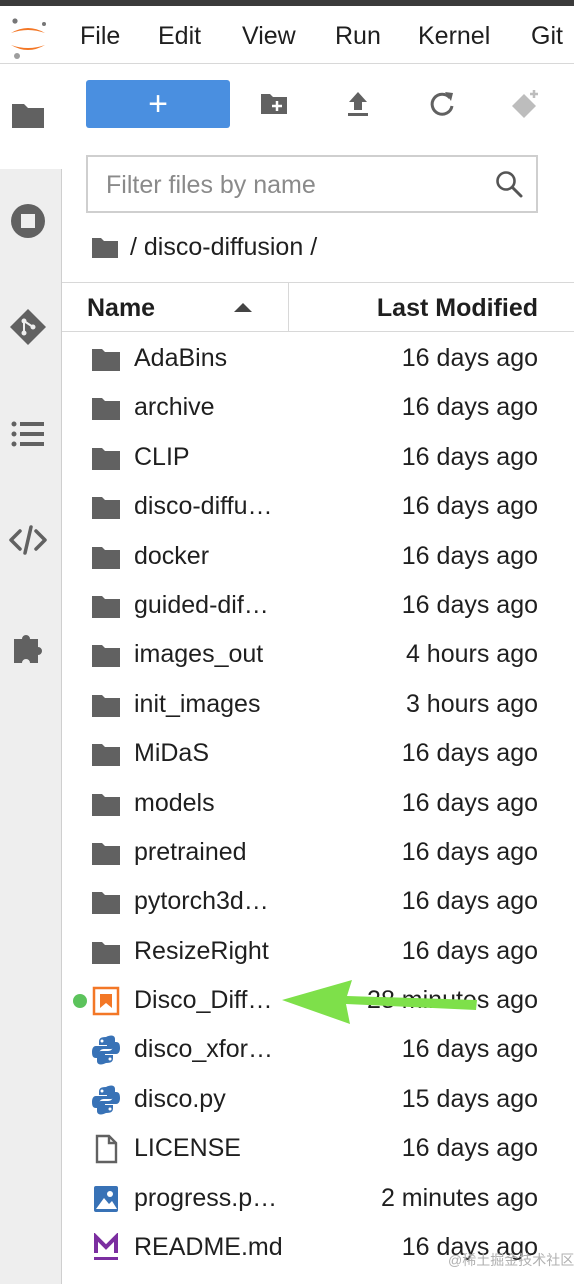 The image size is (574, 1284). What do you see at coordinates (243, 307) in the screenshot?
I see `sort-ascending-icon` at bounding box center [243, 307].